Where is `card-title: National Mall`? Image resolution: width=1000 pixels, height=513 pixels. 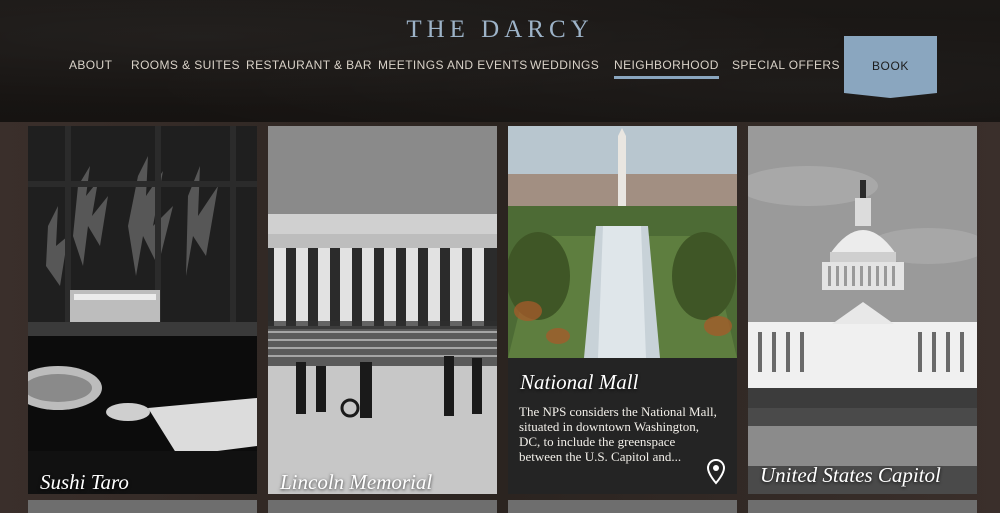 card-title: National Mall is located at coordinates (579, 382).